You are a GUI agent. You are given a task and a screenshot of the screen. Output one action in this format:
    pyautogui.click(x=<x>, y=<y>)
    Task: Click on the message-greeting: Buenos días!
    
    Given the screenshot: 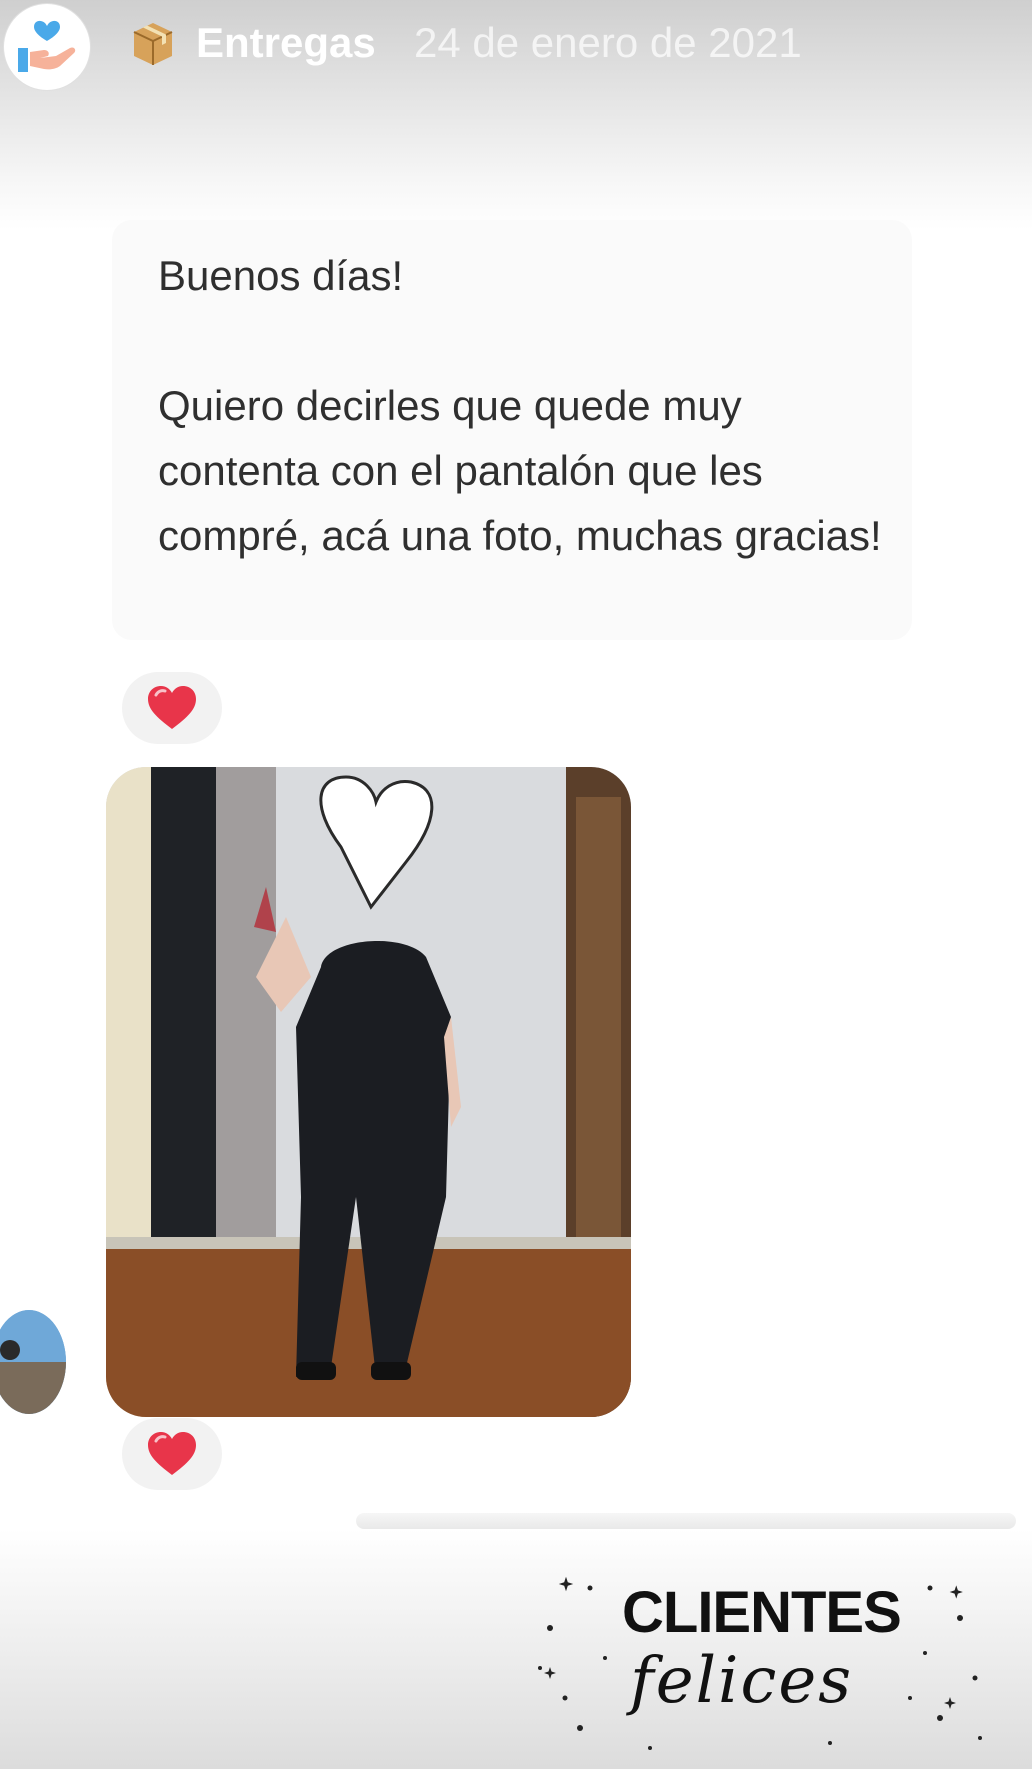 What is the action you would take?
    pyautogui.click(x=281, y=275)
    